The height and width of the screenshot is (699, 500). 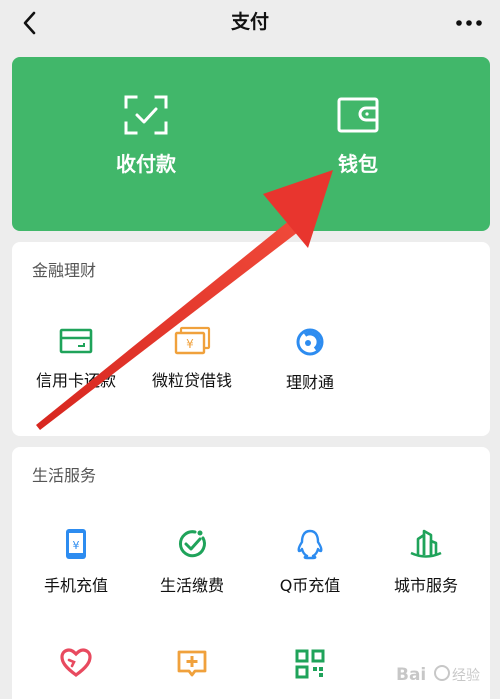 I want to click on finance-item-credit-card: 信用卡还款, so click(x=76, y=359).